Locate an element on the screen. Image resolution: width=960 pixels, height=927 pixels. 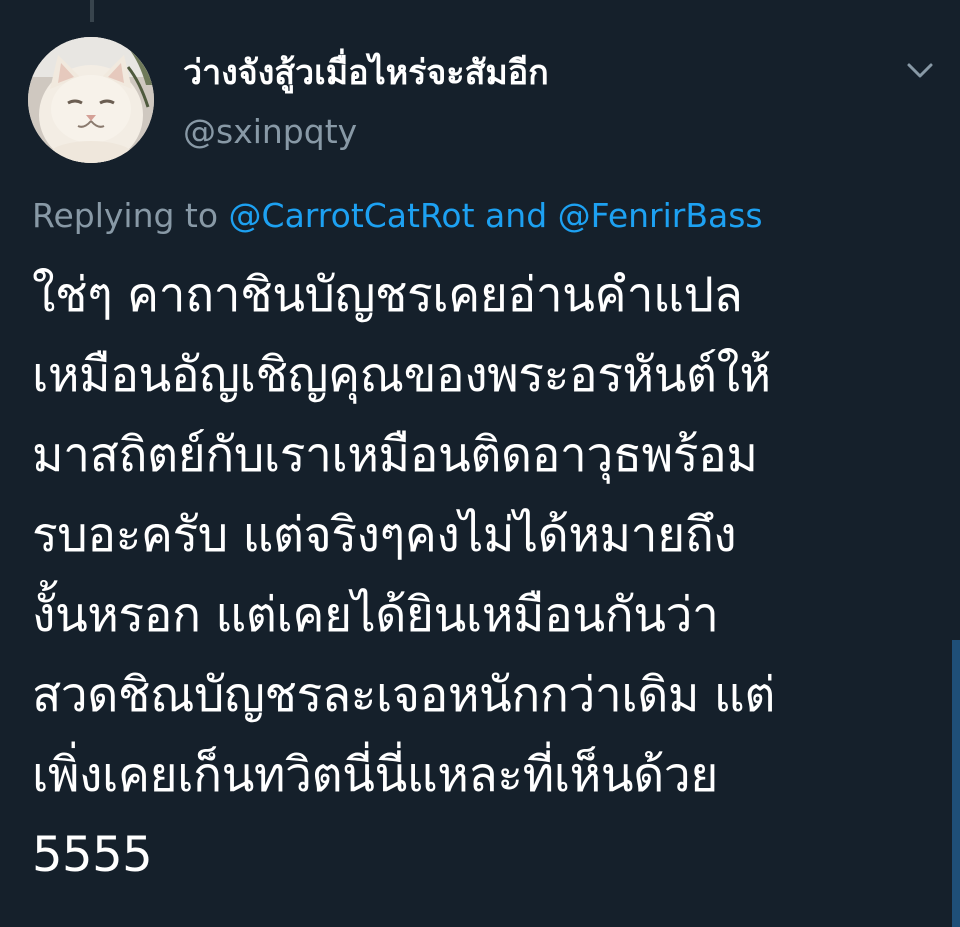
thread-connector-line is located at coordinates (92, 11).